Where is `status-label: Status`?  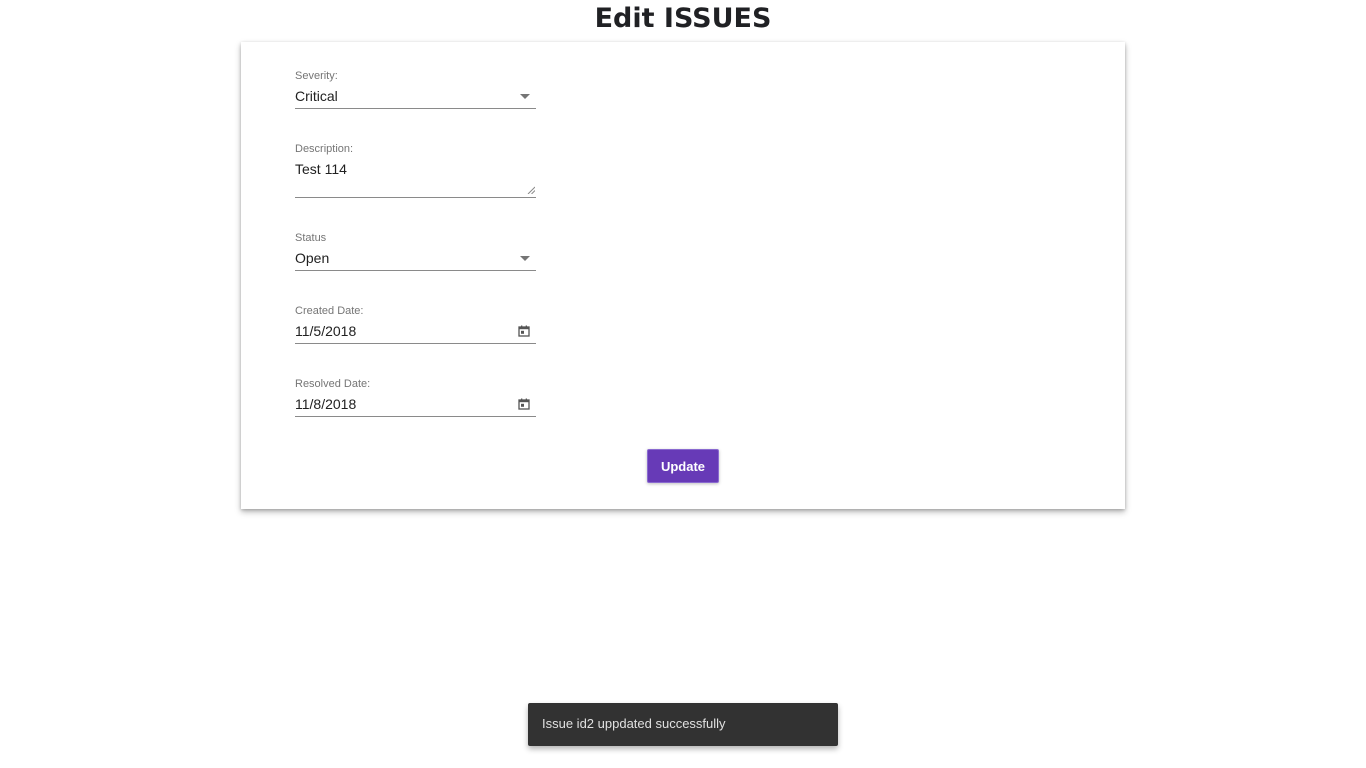 status-label: Status is located at coordinates (311, 238).